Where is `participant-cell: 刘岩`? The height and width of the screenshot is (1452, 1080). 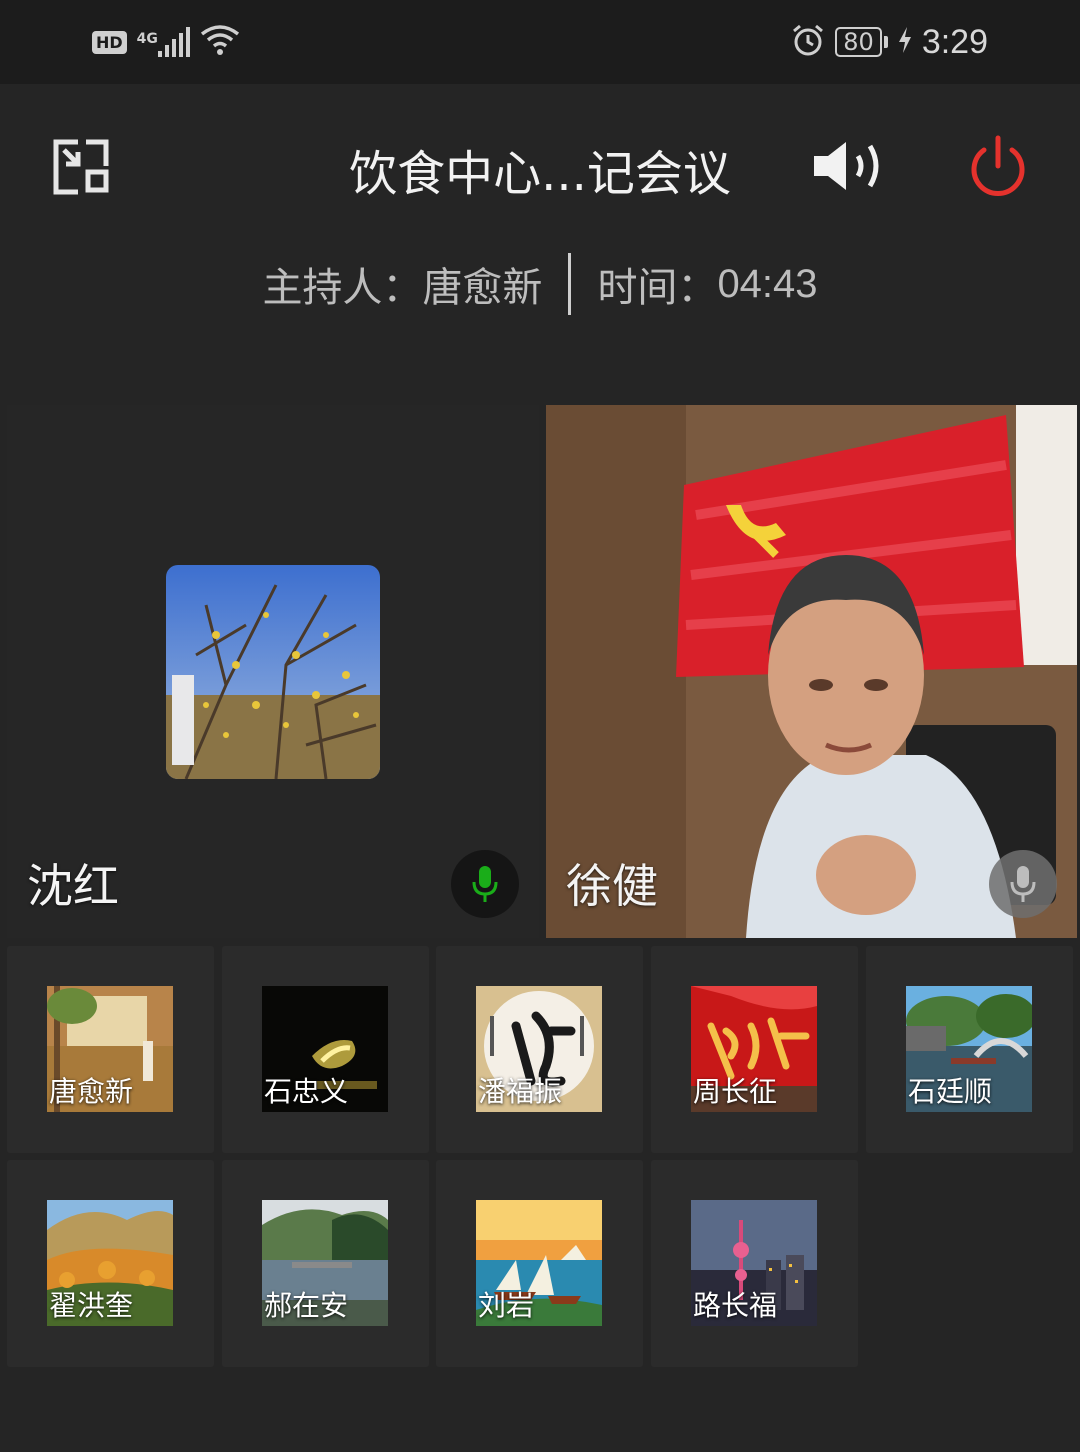 participant-cell: 刘岩 is located at coordinates (539, 1263).